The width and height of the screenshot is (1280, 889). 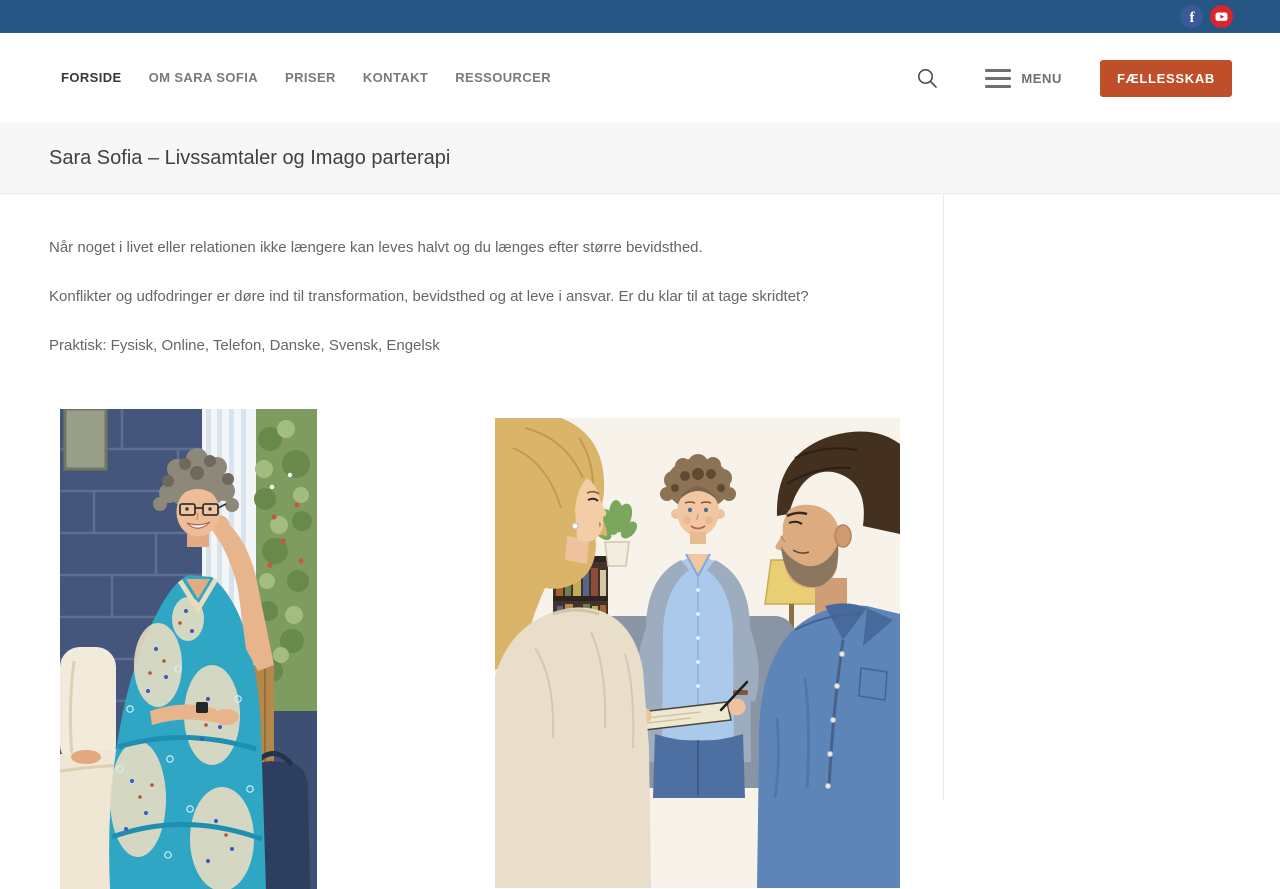 I want to click on header-right-group: MENU FÆLLESSKAB, so click(x=1072, y=78).